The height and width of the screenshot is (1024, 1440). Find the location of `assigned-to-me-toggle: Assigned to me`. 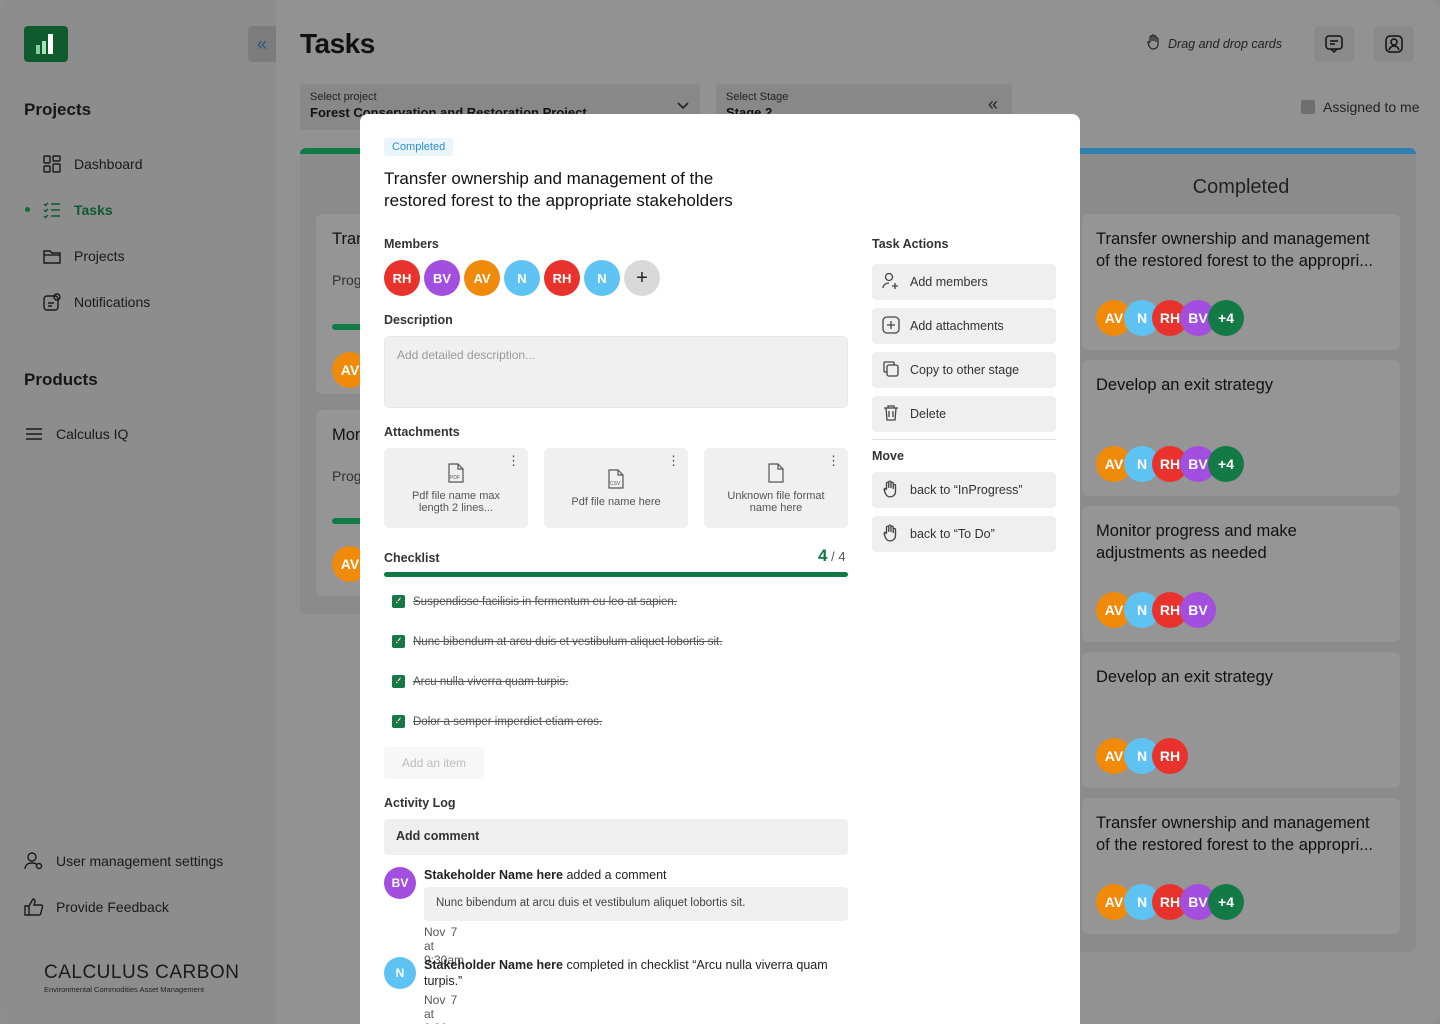

assigned-to-me-toggle: Assigned to me is located at coordinates (1360, 107).